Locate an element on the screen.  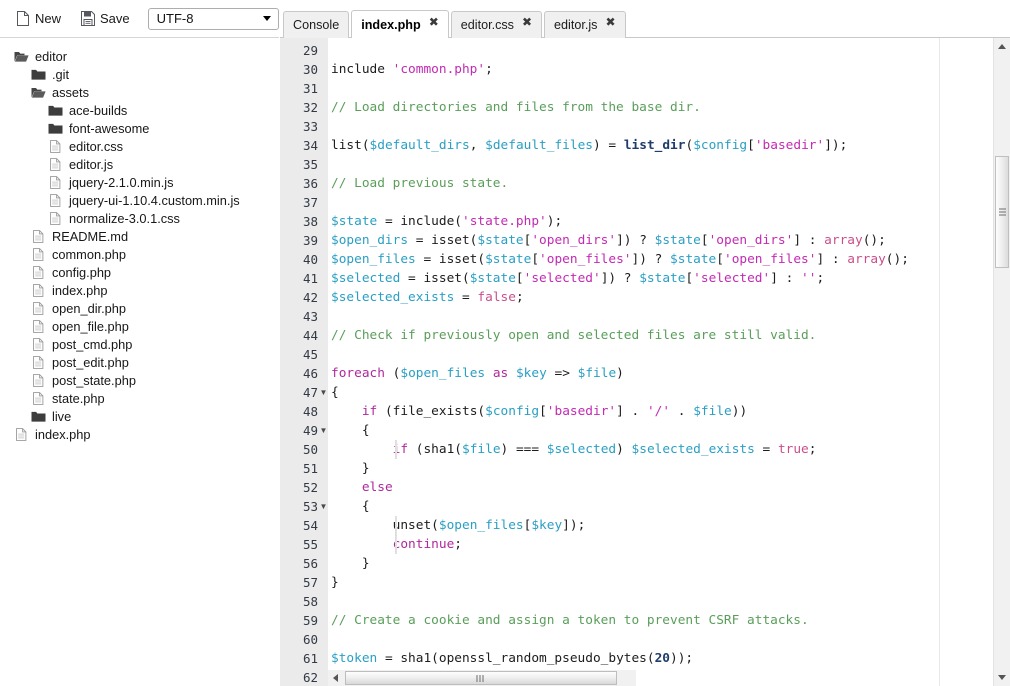
tree-item: common.php is located at coordinates (139, 254).